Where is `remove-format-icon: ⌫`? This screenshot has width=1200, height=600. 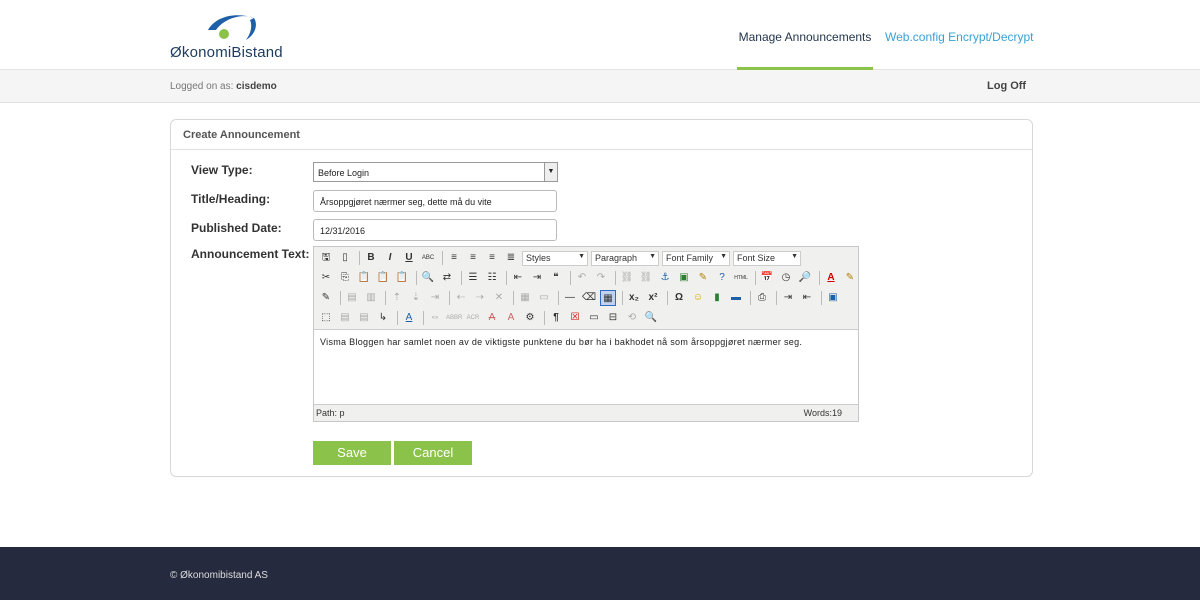
remove-format-icon: ⌫ is located at coordinates (589, 298).